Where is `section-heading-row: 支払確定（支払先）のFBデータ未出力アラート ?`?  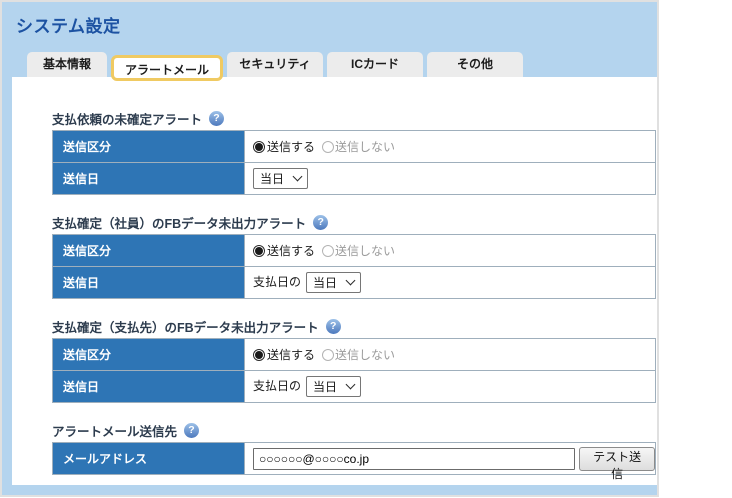 section-heading-row: 支払確定（支払先）のFBデータ未出力アラート ? is located at coordinates (354, 326).